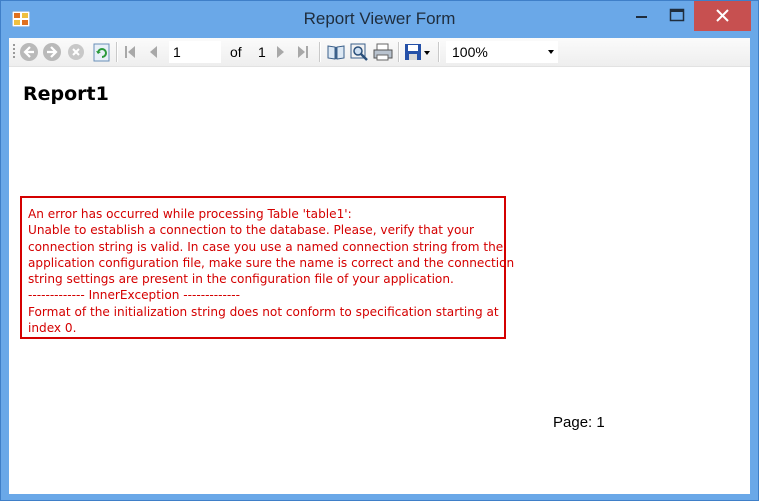  What do you see at coordinates (551, 52) in the screenshot?
I see `chevron-down-icon` at bounding box center [551, 52].